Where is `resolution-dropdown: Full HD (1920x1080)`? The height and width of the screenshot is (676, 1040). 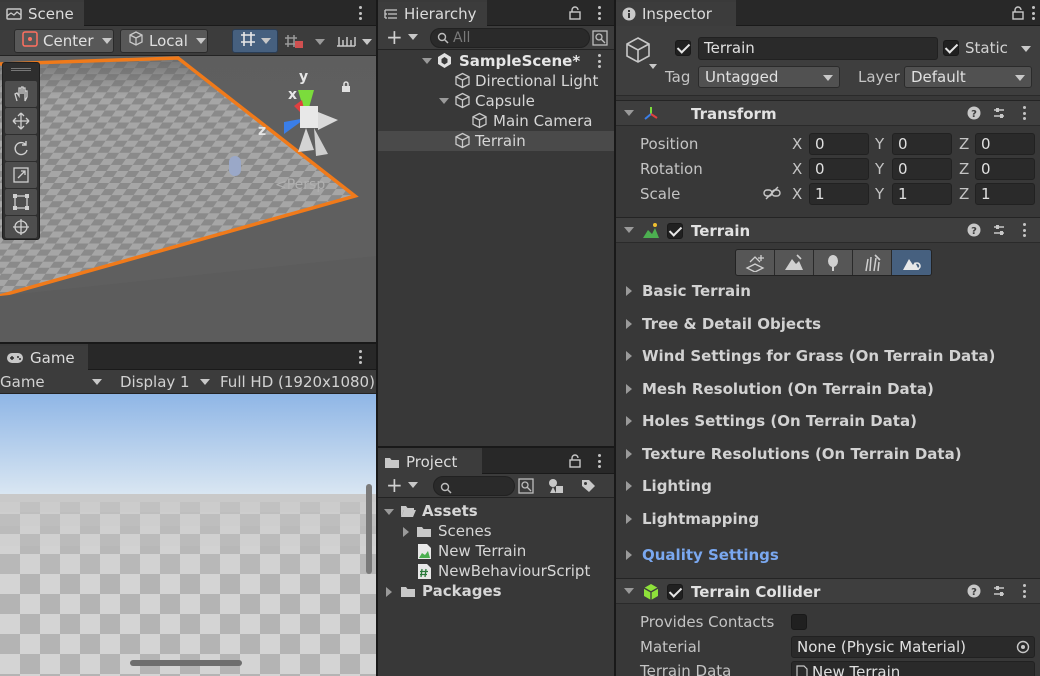 resolution-dropdown: Full HD (1920x1080) is located at coordinates (298, 382).